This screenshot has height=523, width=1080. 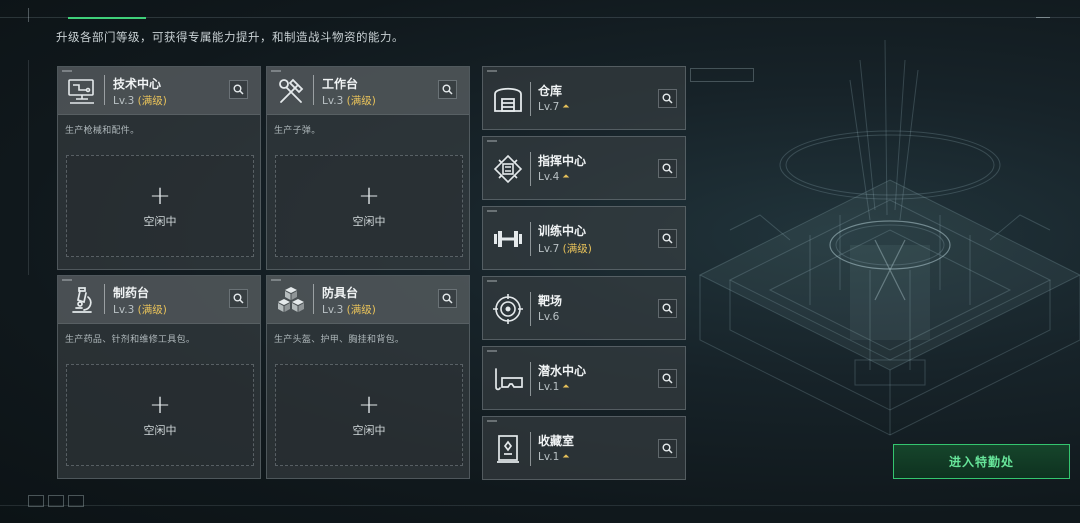 What do you see at coordinates (159, 300) in the screenshot?
I see `module-card-header: 制药台 Lv.3 (满级)` at bounding box center [159, 300].